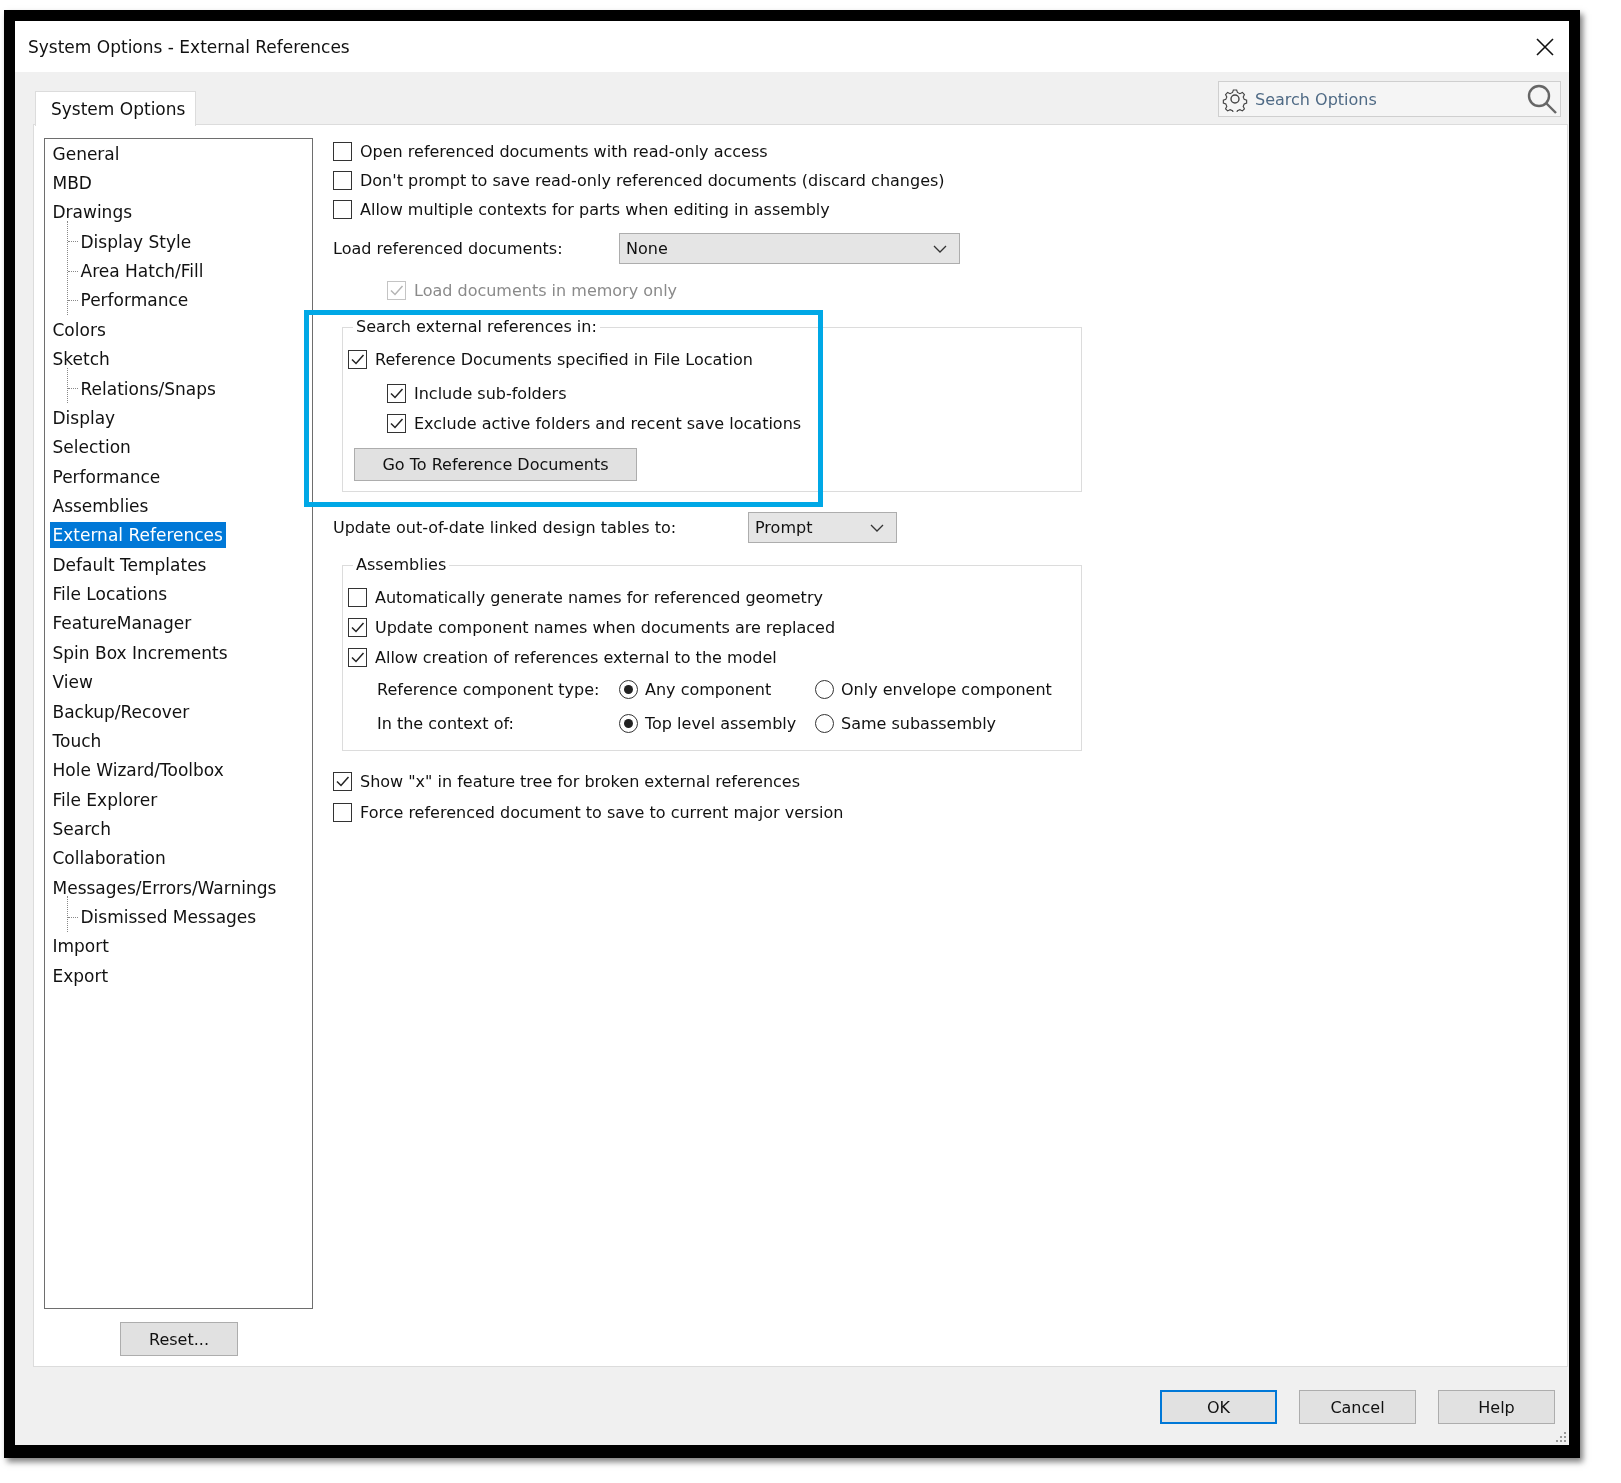  I want to click on checkbox-label: Open referenced documents with read-only access, so click(564, 151).